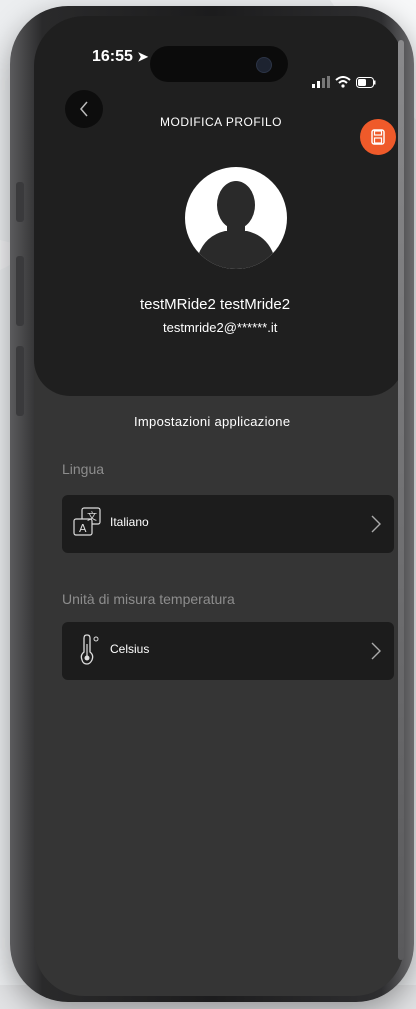  What do you see at coordinates (112, 56) in the screenshot?
I see `status-time-text: 16:55` at bounding box center [112, 56].